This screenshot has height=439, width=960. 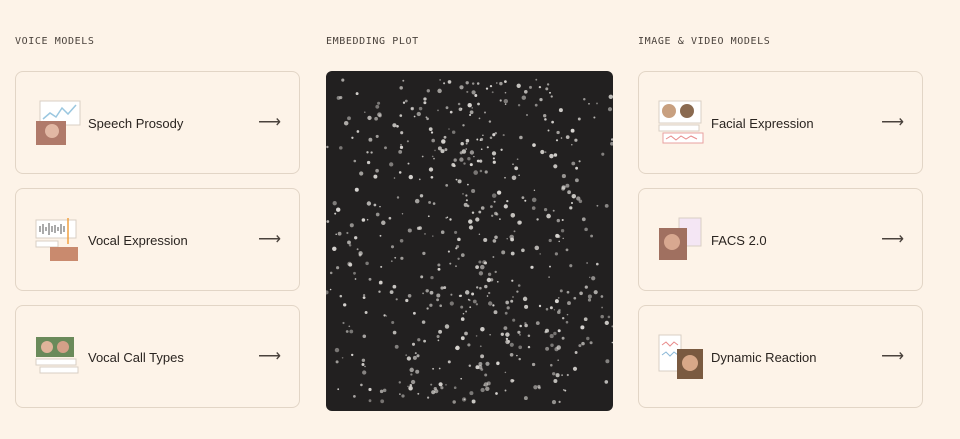 I want to click on facs-thumbnail, so click(x=680, y=238).